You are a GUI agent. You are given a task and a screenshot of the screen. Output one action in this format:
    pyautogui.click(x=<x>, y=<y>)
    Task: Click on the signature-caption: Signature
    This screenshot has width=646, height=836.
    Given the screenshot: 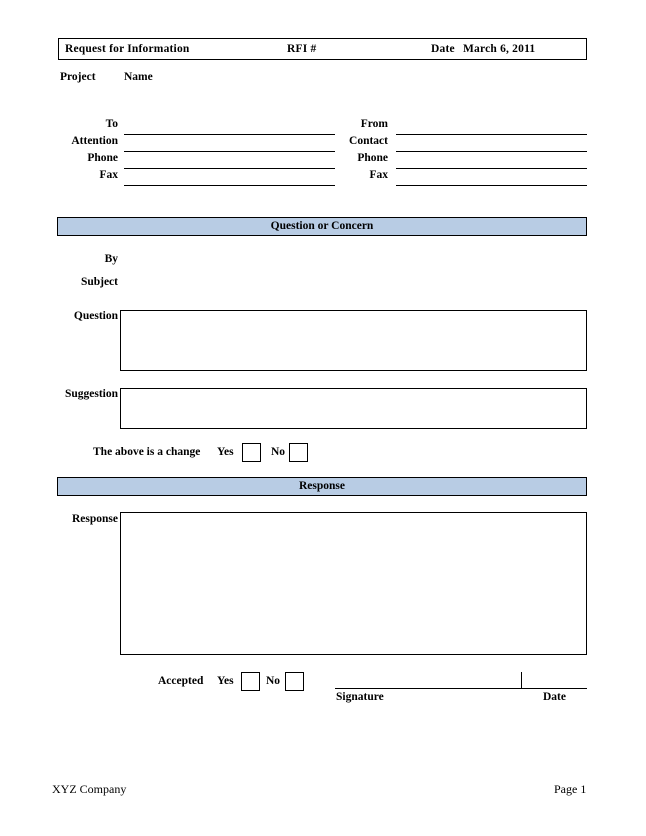 What is the action you would take?
    pyautogui.click(x=360, y=697)
    